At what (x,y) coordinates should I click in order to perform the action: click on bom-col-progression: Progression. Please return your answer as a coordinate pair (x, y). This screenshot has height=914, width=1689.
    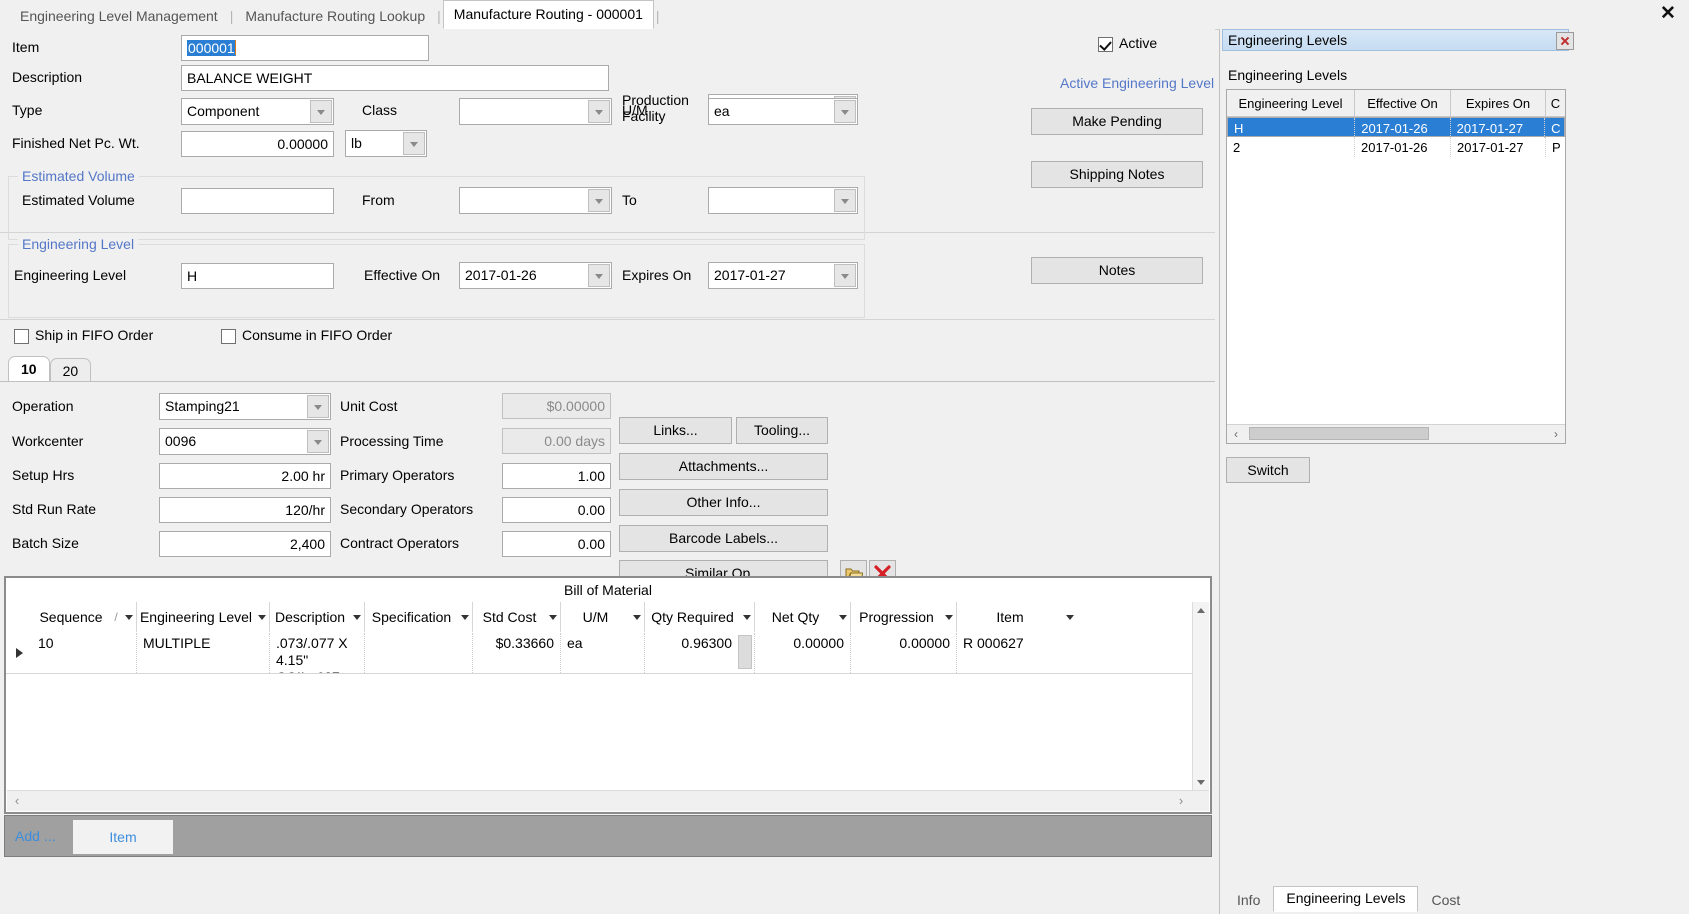
    Looking at the image, I should click on (904, 617).